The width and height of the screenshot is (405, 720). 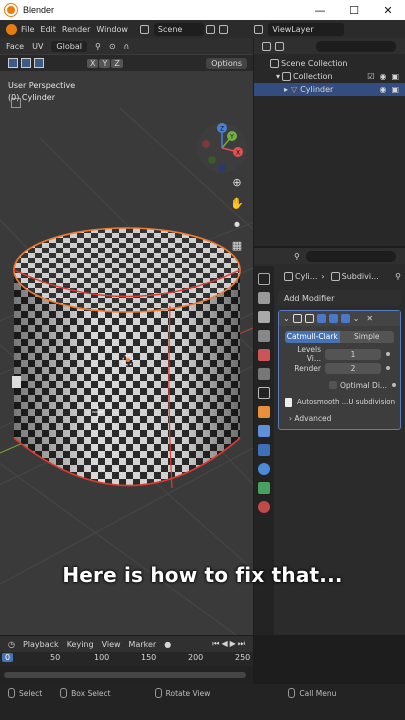 I want to click on outliner-row-label: Collection, so click(x=313, y=76).